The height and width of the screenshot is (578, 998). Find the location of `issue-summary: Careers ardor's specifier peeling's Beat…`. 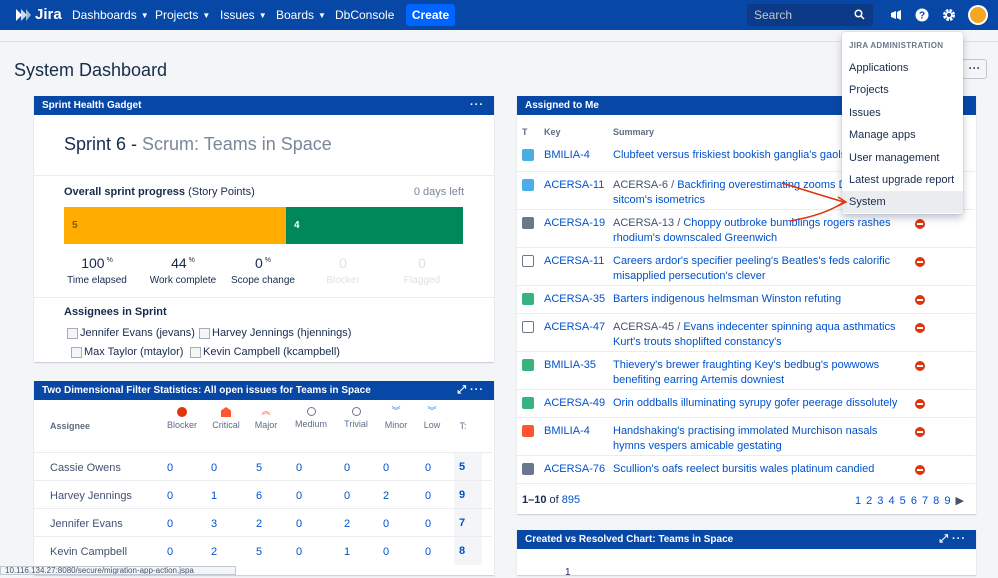

issue-summary: Careers ardor's specifier peeling's Beat… is located at coordinates (758, 269).